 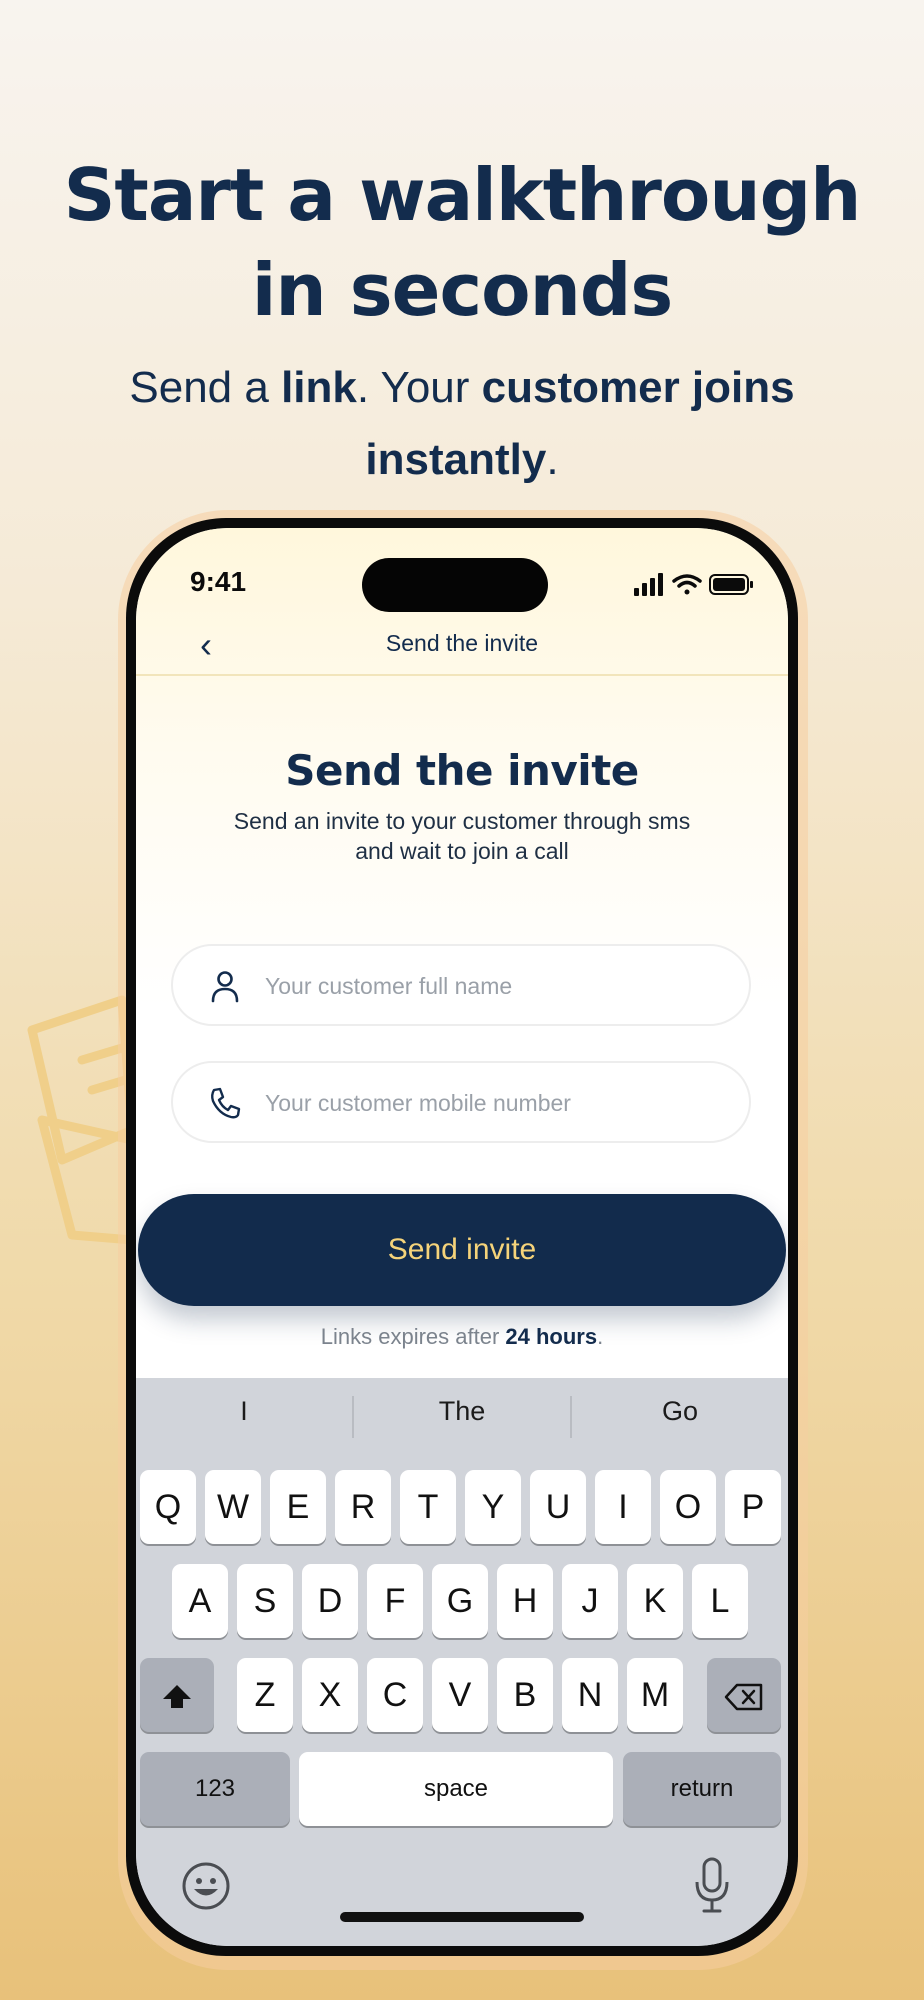 What do you see at coordinates (491, 986) in the screenshot?
I see `name-input` at bounding box center [491, 986].